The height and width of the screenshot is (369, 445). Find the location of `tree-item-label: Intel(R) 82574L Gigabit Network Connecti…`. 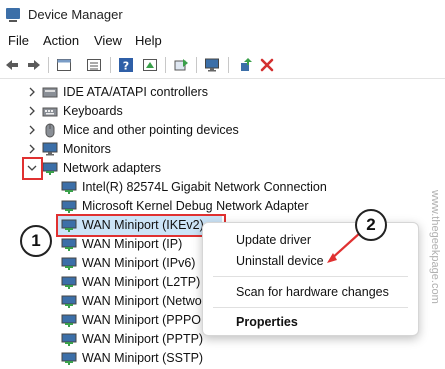

tree-item-label: Intel(R) 82574L Gigabit Network Connecti… is located at coordinates (204, 187).